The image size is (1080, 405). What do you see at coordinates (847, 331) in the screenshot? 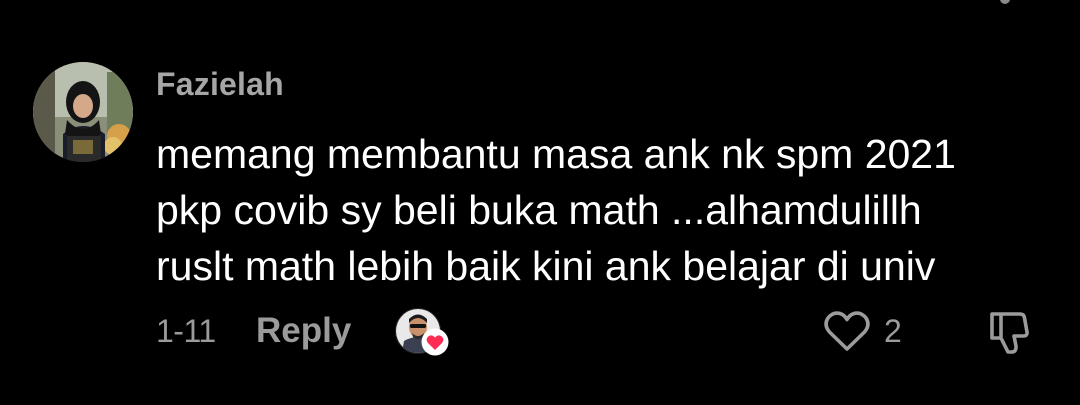
I see `heart-outline-icon` at bounding box center [847, 331].